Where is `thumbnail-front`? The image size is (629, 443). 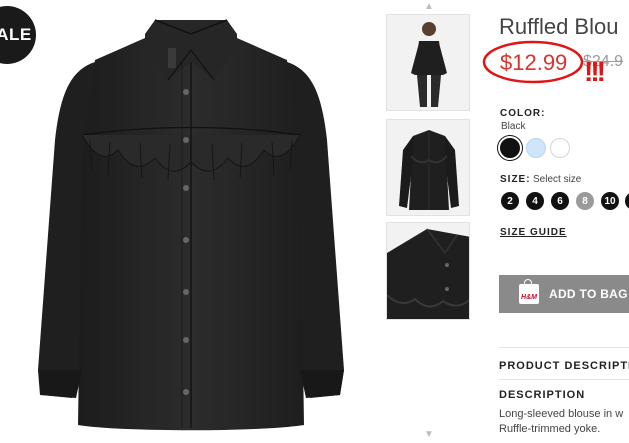
thumbnail-front is located at coordinates (428, 167).